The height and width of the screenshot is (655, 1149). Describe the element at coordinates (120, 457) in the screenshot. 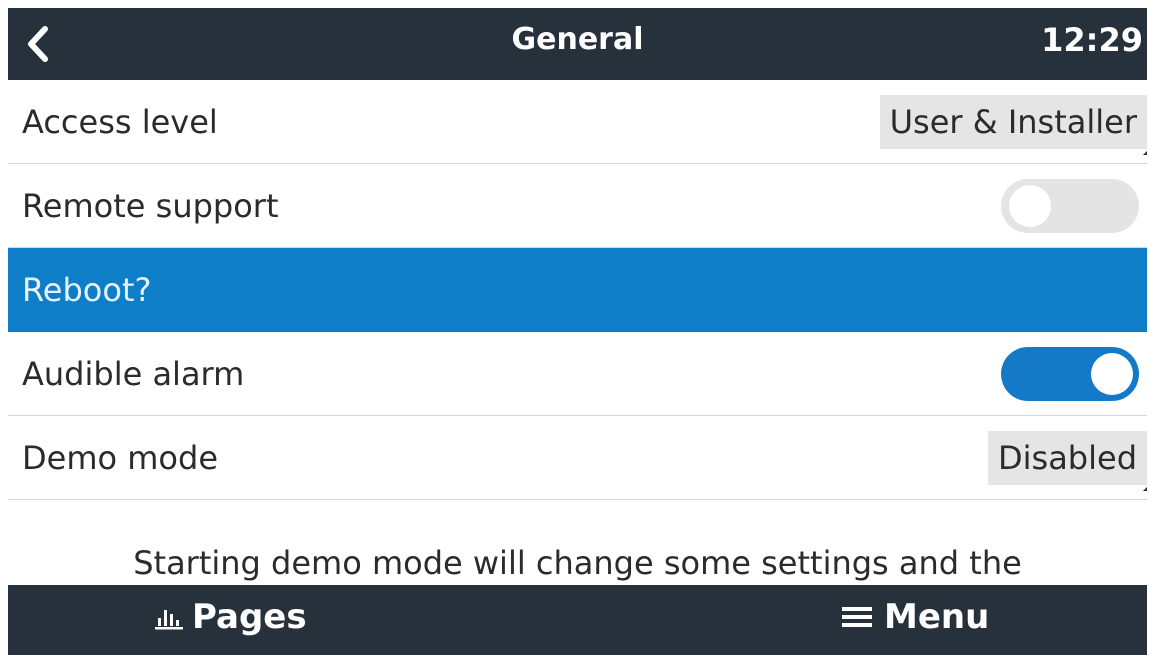

I see `setting-label: Demo mode` at that location.